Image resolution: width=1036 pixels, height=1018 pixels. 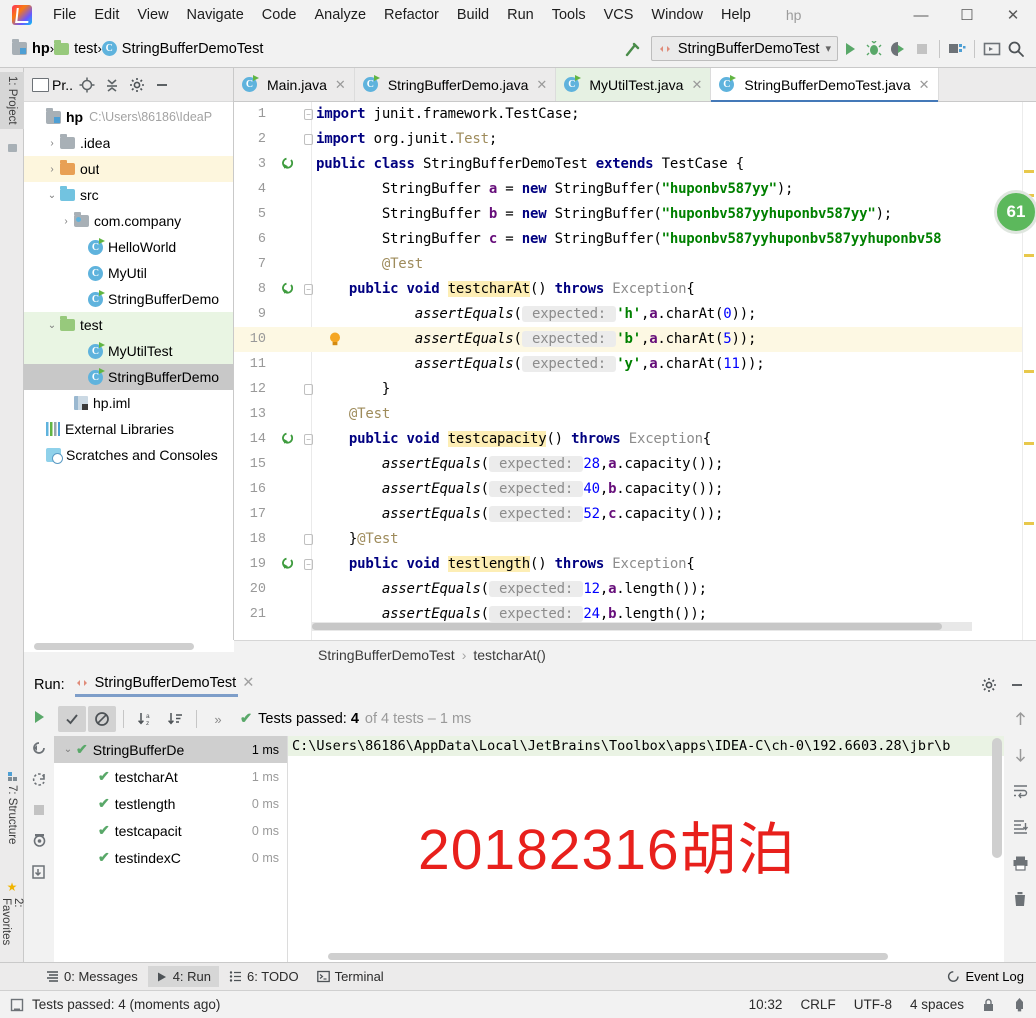 What do you see at coordinates (635, 114) in the screenshot?
I see `code-line: 1 − import junit.framework.TestCase;` at bounding box center [635, 114].